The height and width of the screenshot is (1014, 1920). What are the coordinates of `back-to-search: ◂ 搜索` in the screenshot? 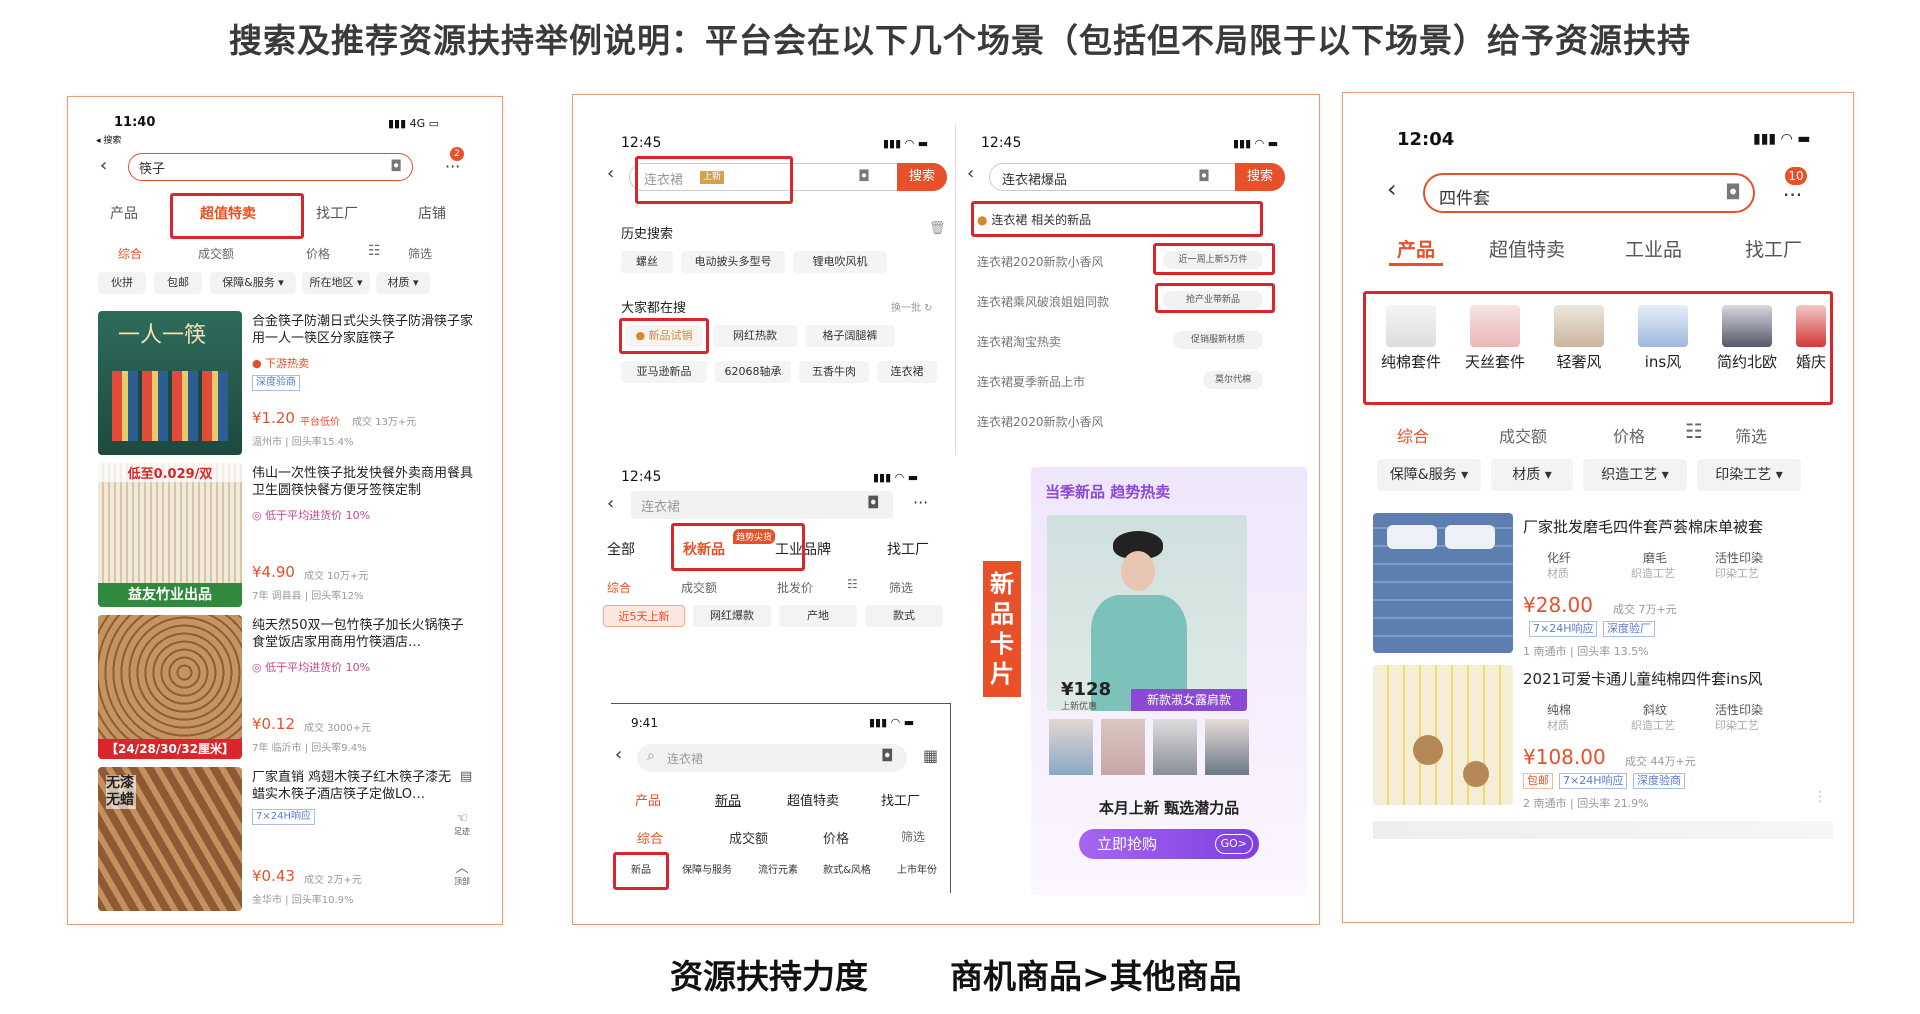 It's located at (108, 139).